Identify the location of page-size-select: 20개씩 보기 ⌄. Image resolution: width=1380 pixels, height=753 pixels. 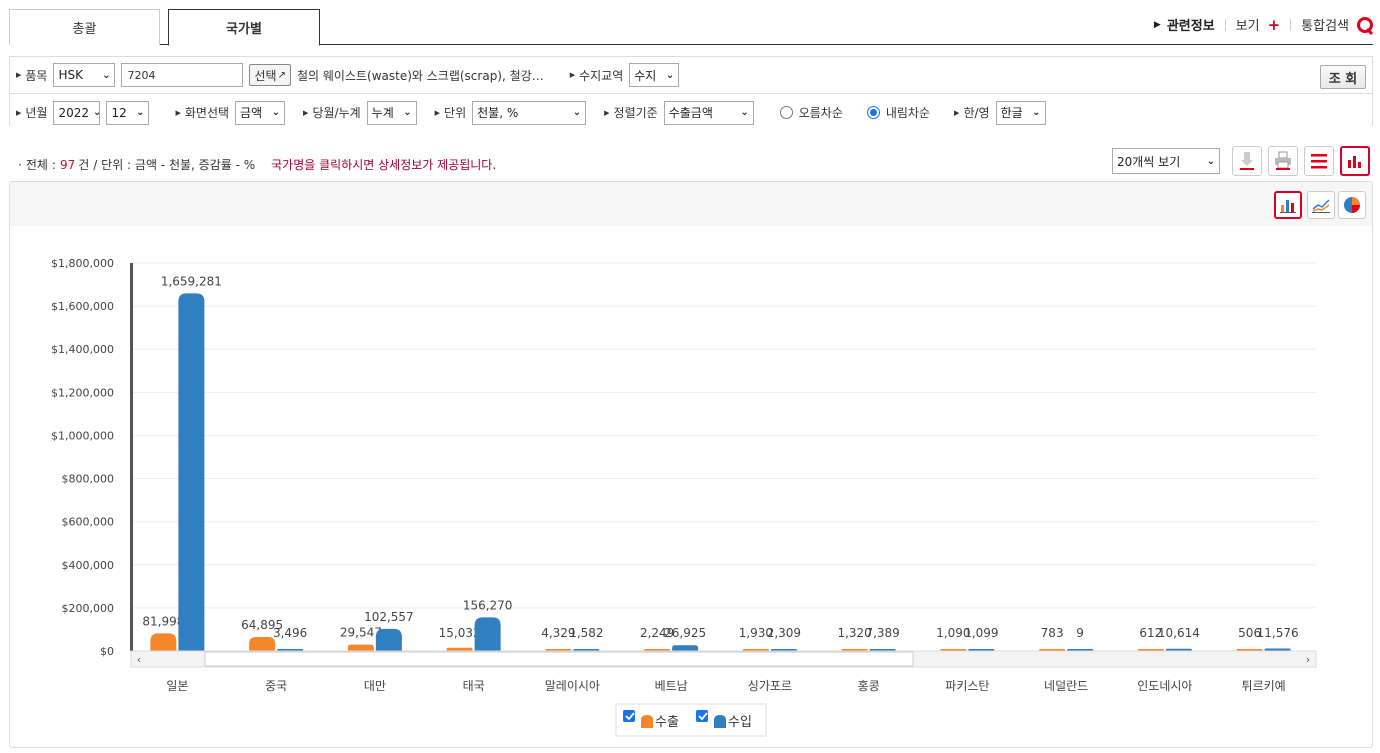
(1166, 161).